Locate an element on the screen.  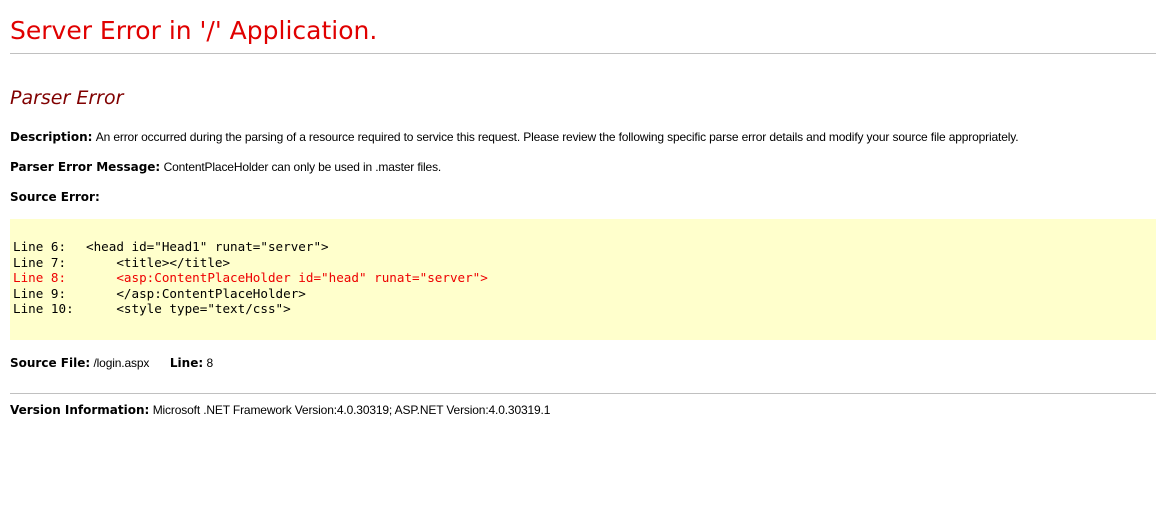
parser-error-message-label: Parser Error Message: is located at coordinates (85, 167).